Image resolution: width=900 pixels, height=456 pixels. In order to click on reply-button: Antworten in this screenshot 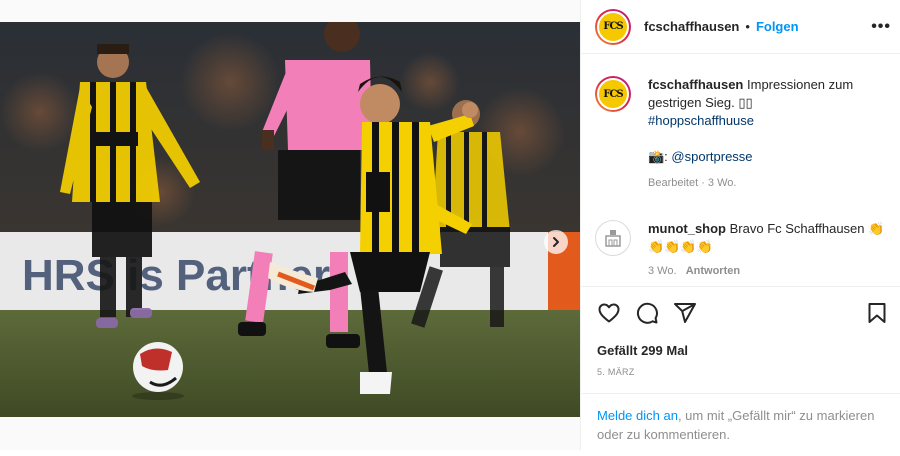, I will do `click(713, 271)`.